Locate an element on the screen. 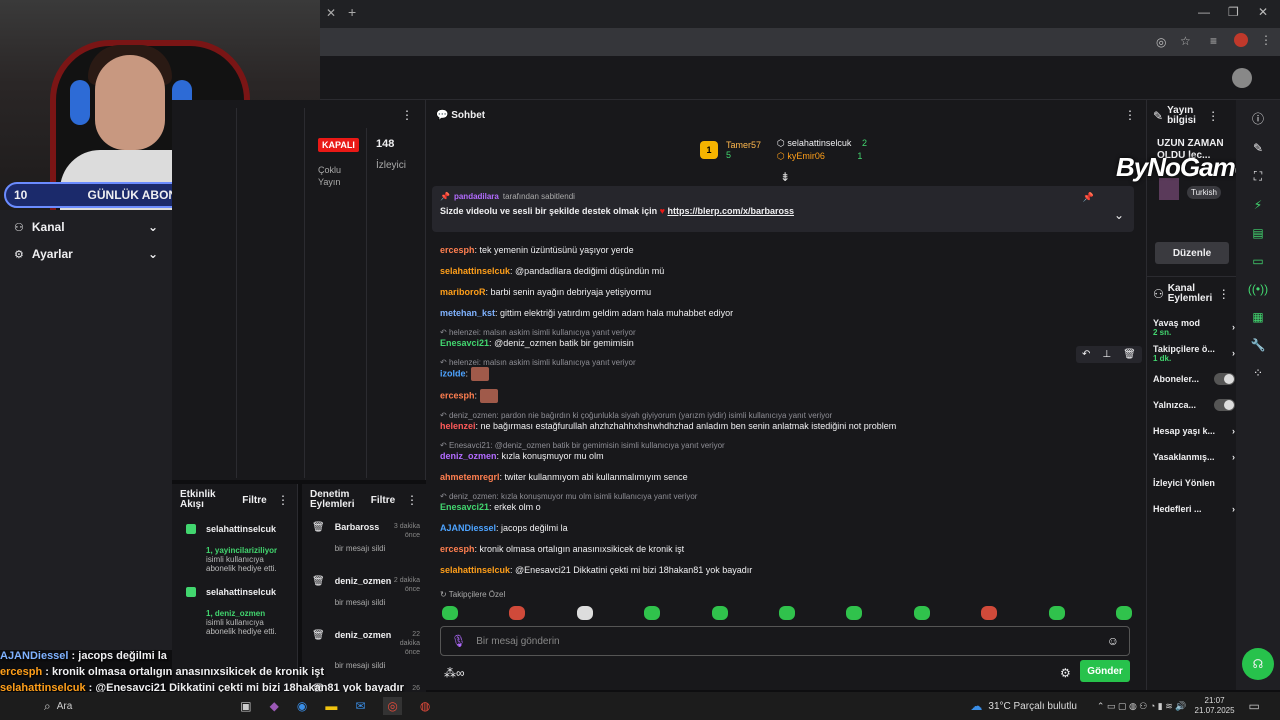 This screenshot has height=720, width=1280. bolt-icon: ⚡ is located at coordinates (1258, 205).